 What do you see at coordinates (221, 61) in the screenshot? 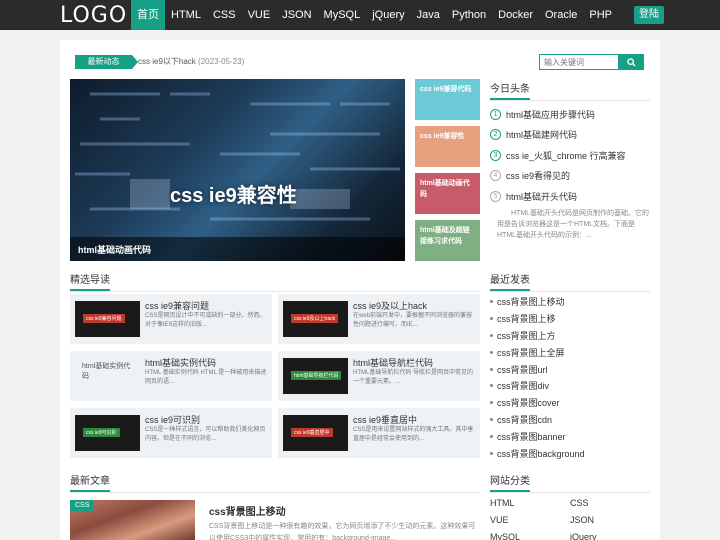
I see `ticker-date: (2023-05-23)` at bounding box center [221, 61].